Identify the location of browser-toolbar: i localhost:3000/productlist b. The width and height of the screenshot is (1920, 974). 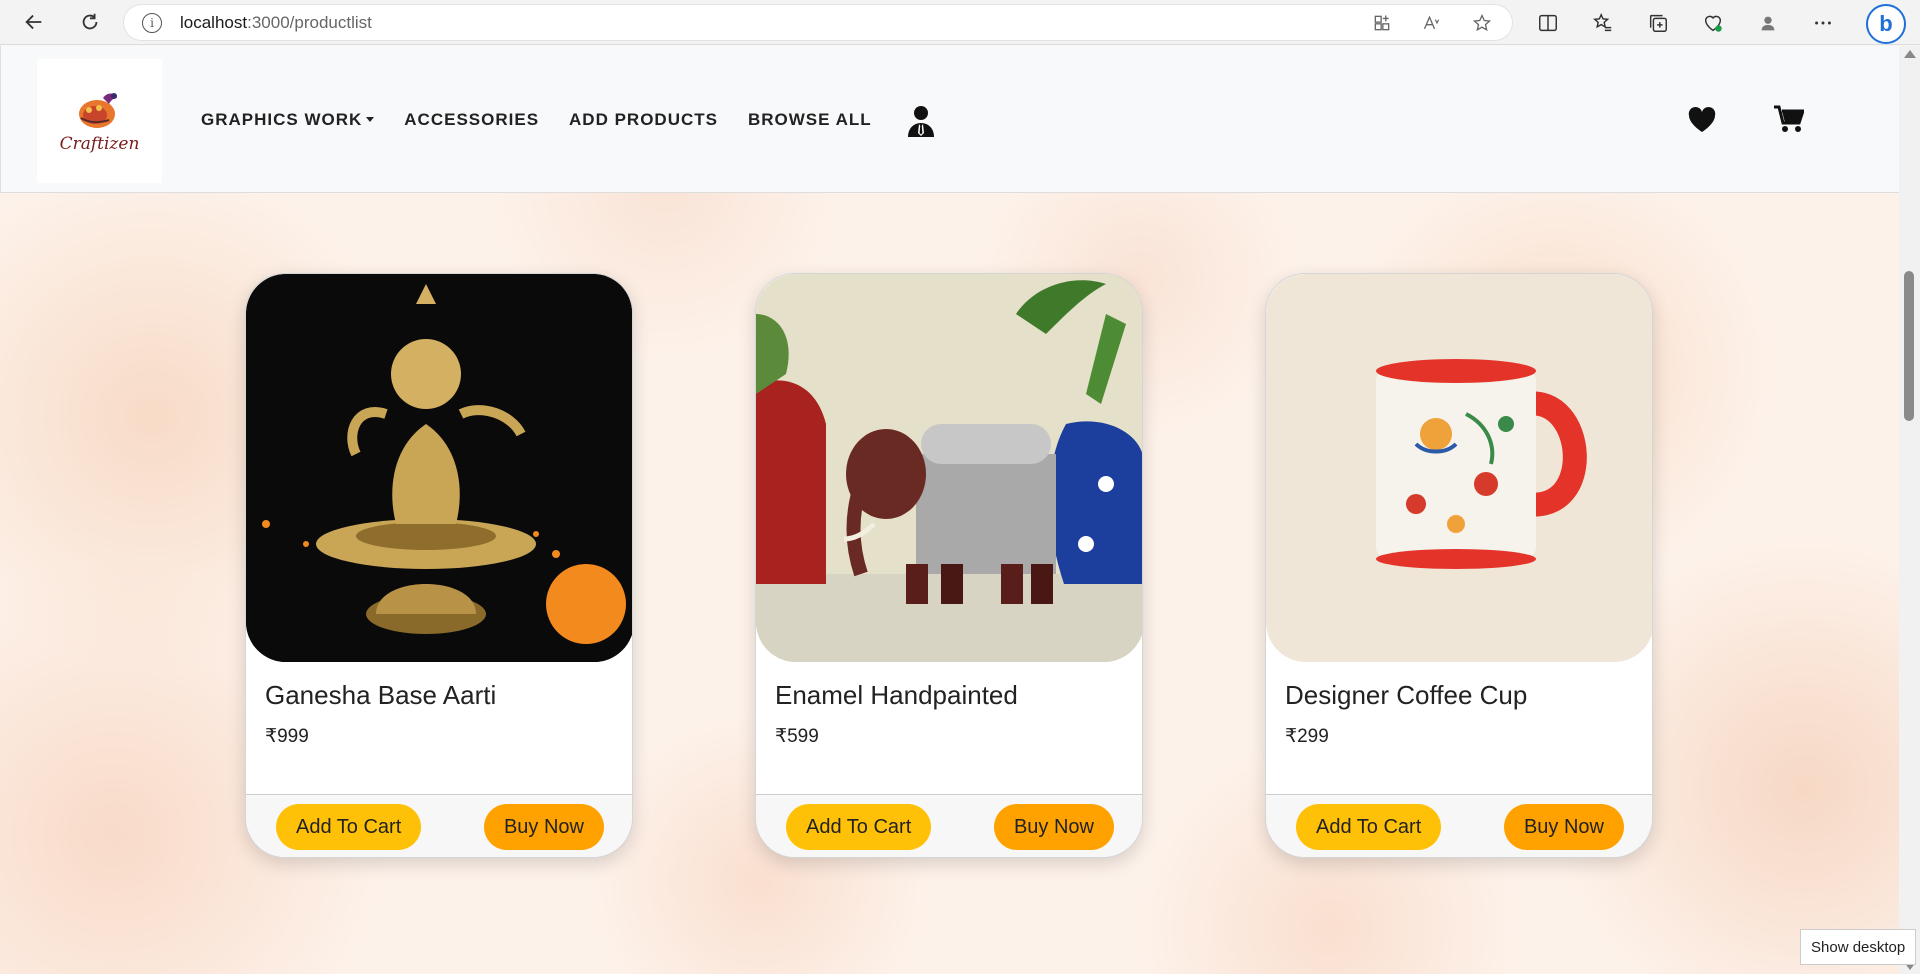
(960, 22).